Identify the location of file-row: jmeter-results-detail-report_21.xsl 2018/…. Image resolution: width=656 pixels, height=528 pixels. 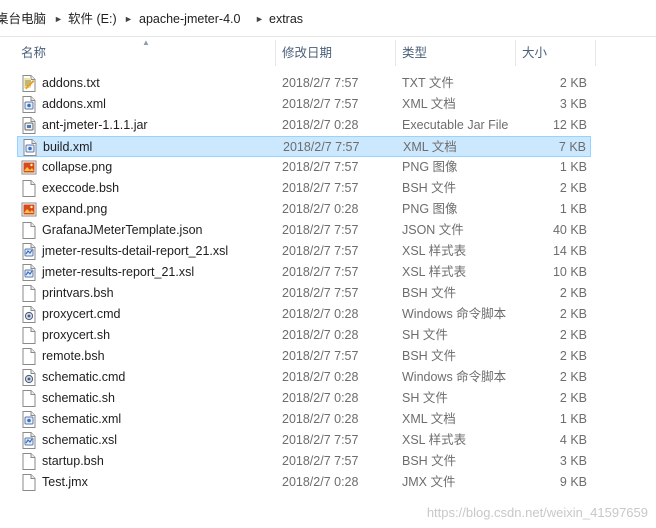
(304, 251).